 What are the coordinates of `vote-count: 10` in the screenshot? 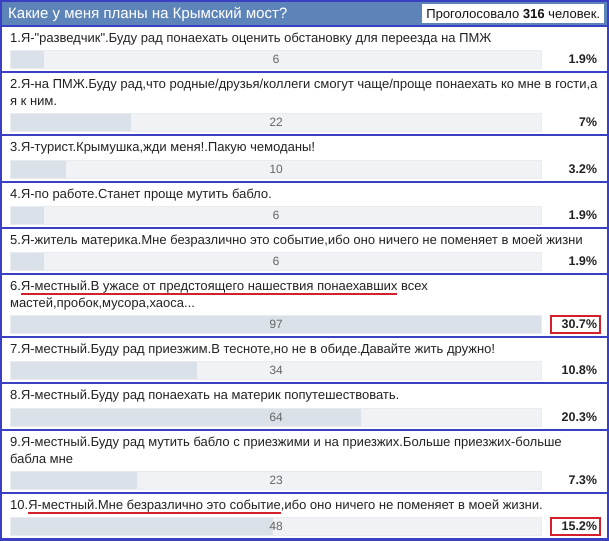 It's located at (276, 169).